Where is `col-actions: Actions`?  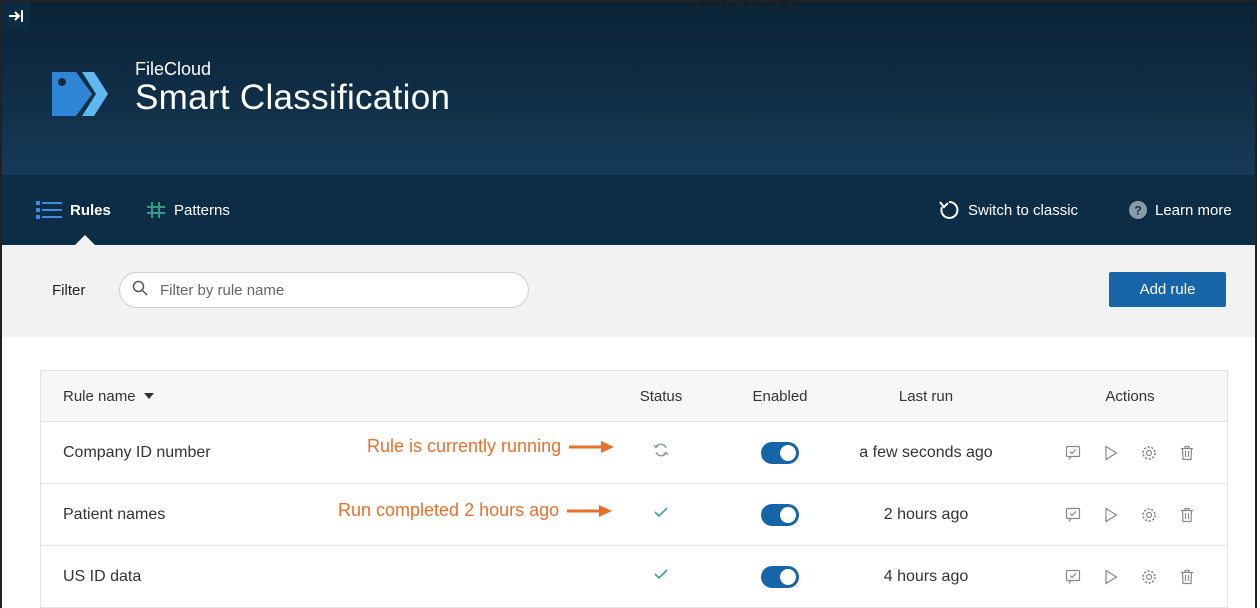
col-actions: Actions is located at coordinates (1130, 396).